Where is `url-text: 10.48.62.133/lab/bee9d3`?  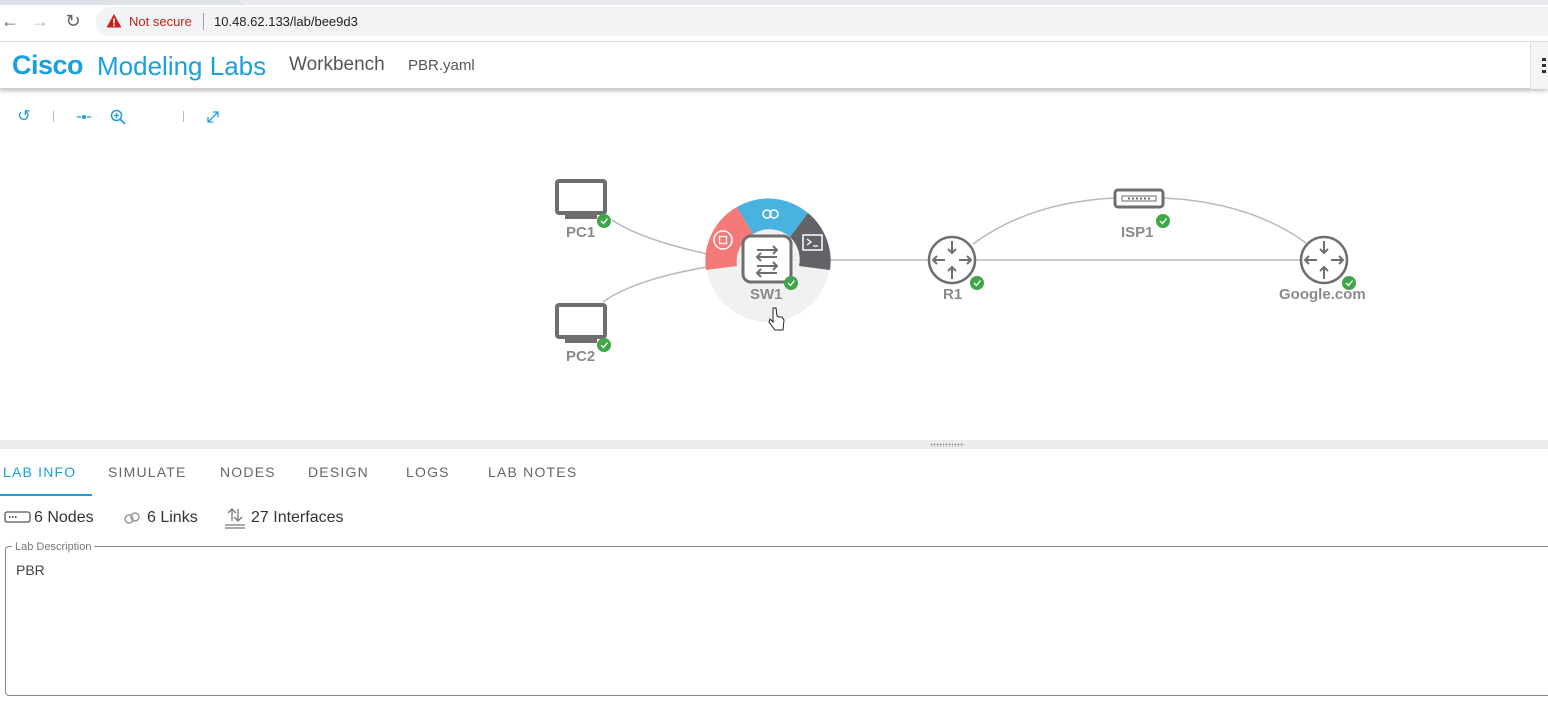
url-text: 10.48.62.133/lab/bee9d3 is located at coordinates (286, 21).